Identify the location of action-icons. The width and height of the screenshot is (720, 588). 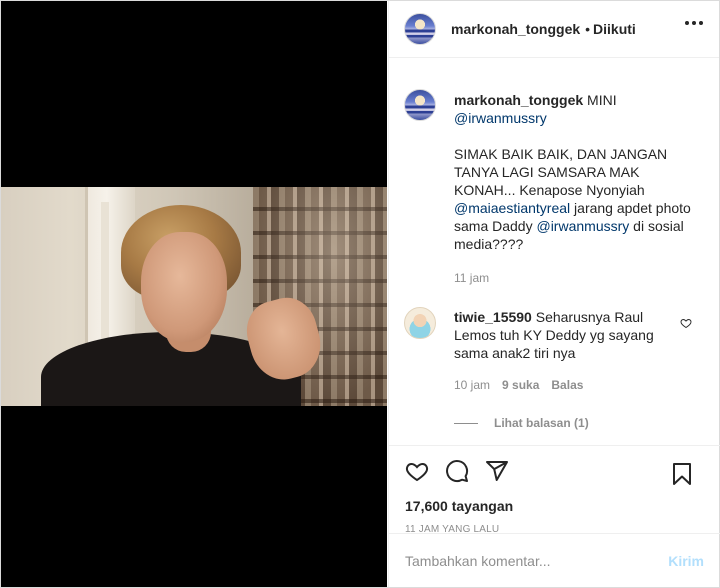
(554, 471).